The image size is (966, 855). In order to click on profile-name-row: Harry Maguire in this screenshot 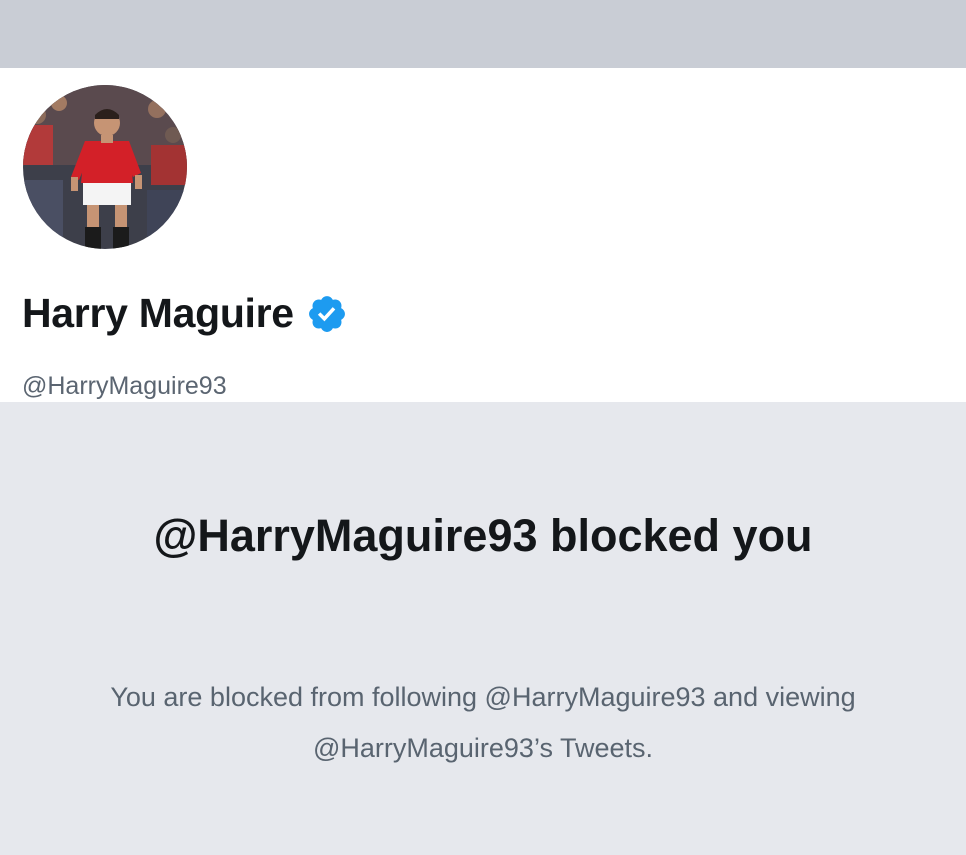, I will do `click(185, 313)`.